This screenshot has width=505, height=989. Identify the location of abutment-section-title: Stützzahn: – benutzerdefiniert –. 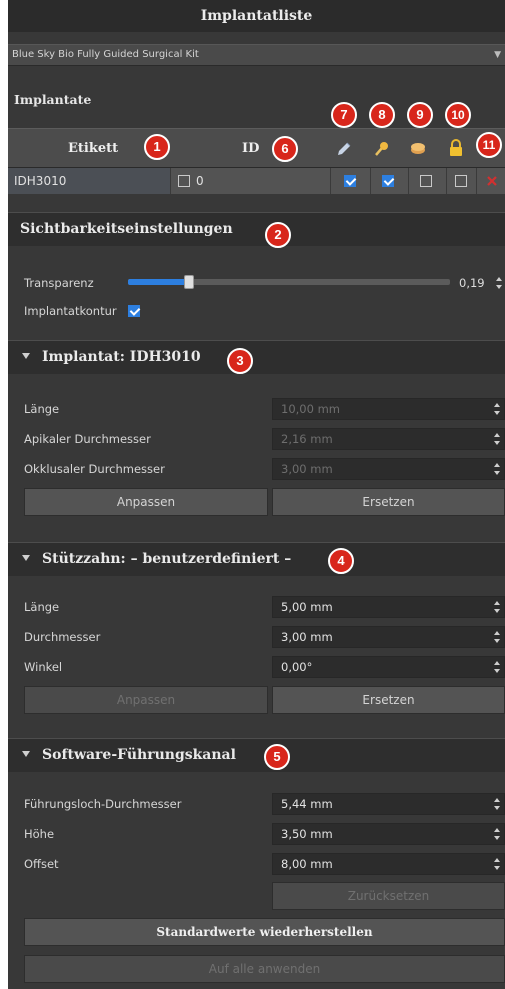
(167, 559).